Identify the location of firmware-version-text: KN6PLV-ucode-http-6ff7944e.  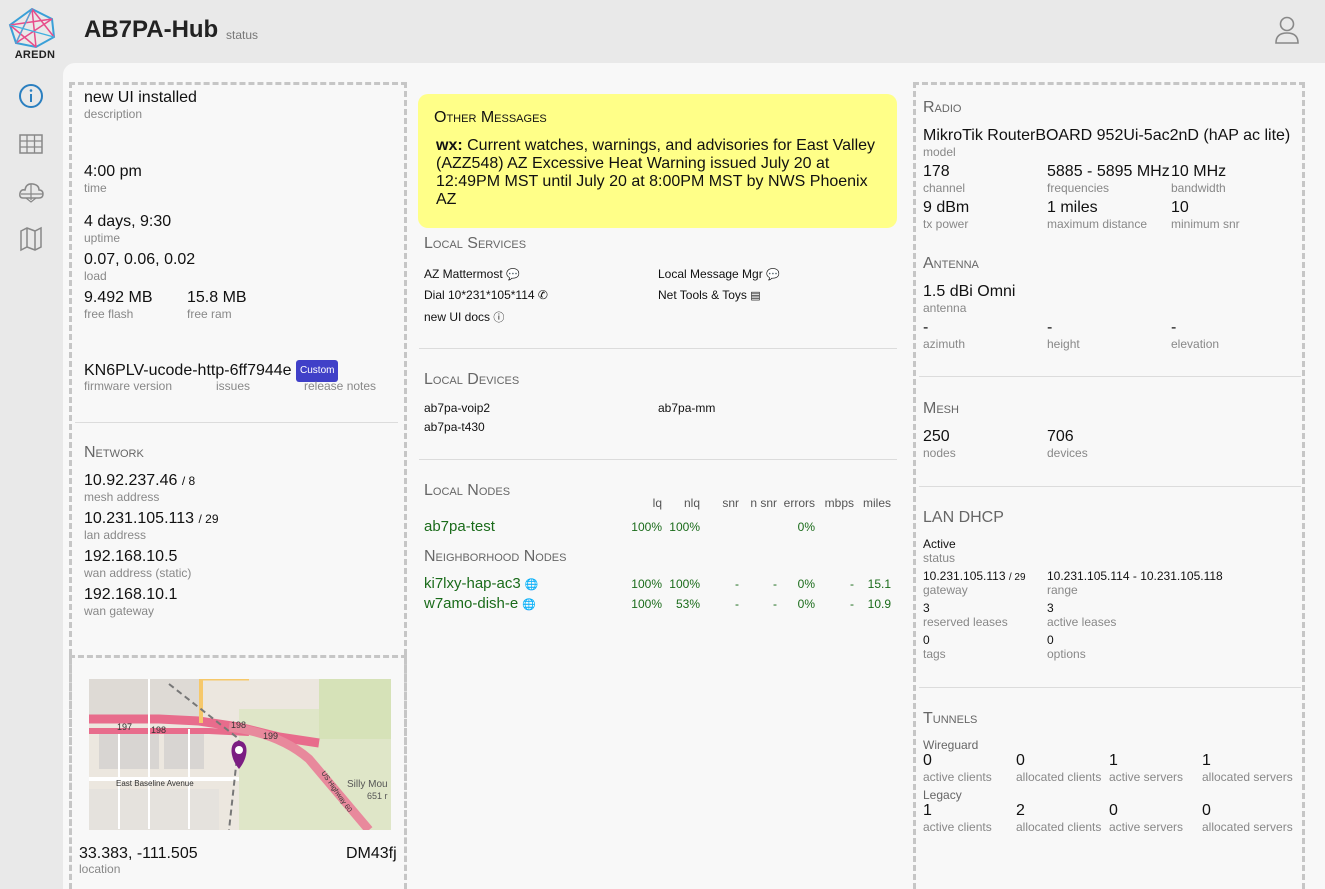
(188, 370).